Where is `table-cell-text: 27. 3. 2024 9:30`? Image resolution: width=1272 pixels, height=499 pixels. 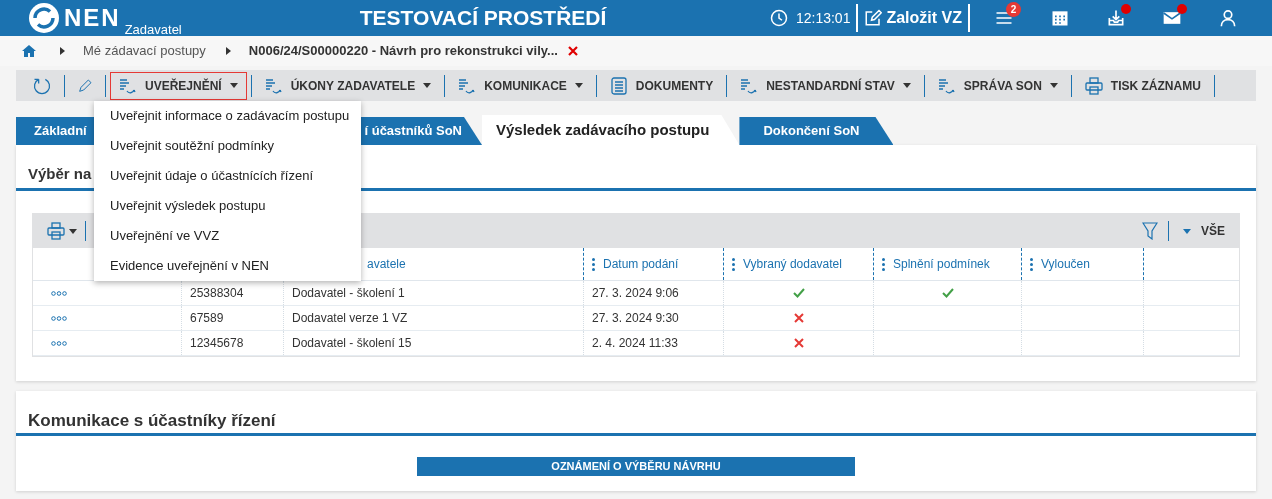 table-cell-text: 27. 3. 2024 9:30 is located at coordinates (635, 318).